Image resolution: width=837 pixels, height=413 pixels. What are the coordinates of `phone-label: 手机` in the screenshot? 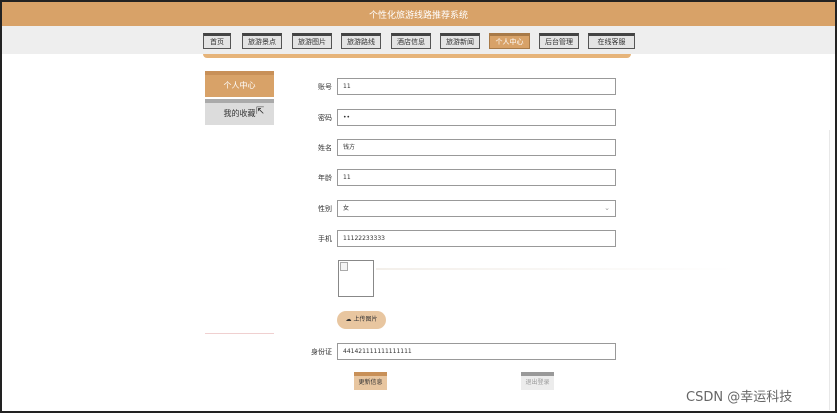 It's located at (325, 239).